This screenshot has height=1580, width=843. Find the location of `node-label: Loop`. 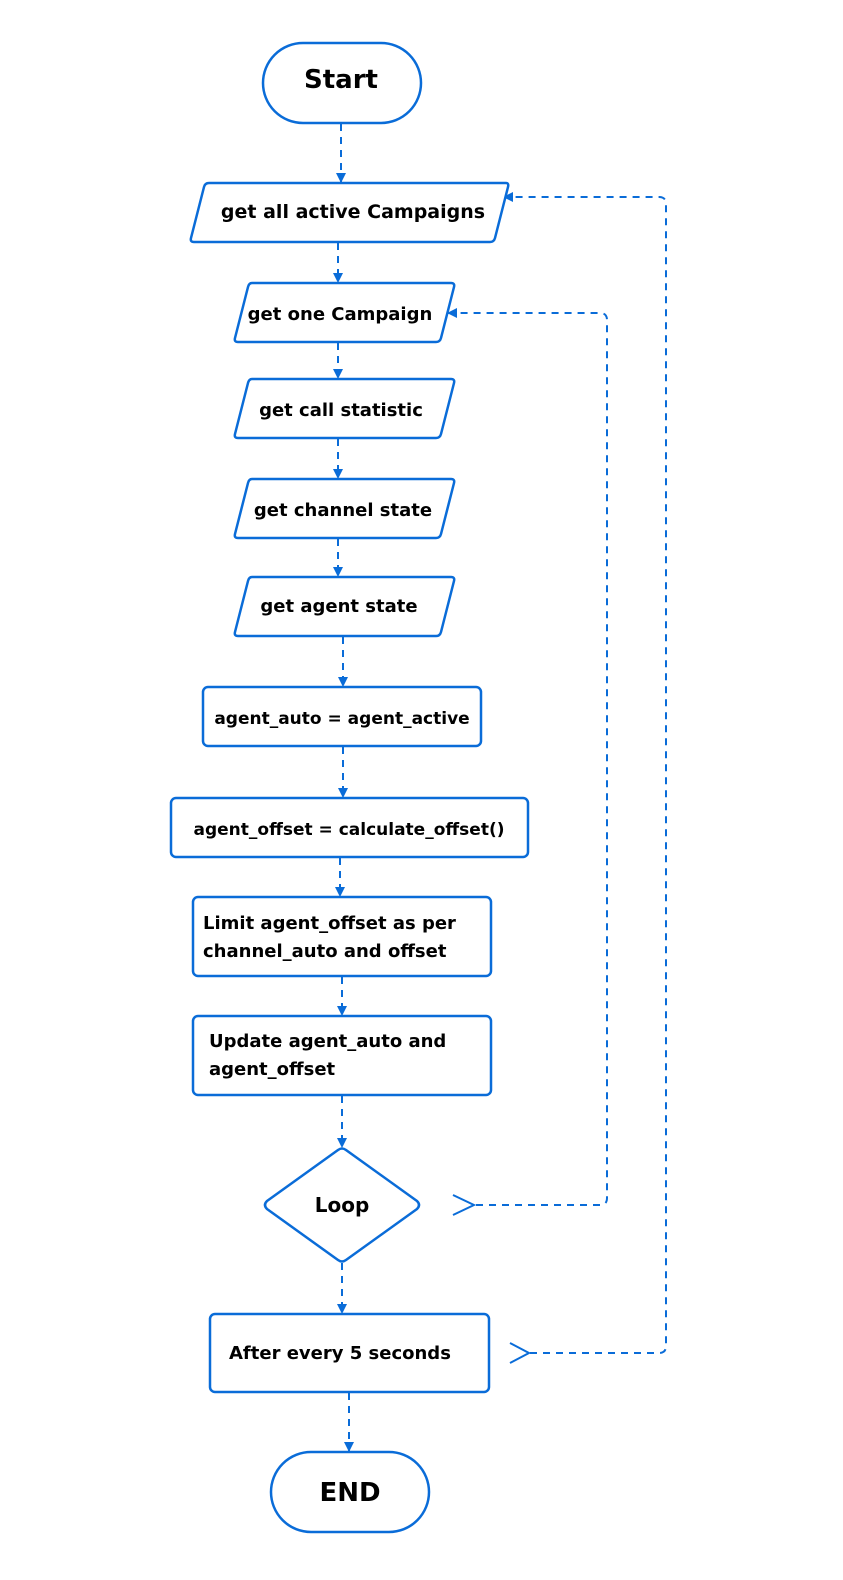

node-label: Loop is located at coordinates (342, 1205).